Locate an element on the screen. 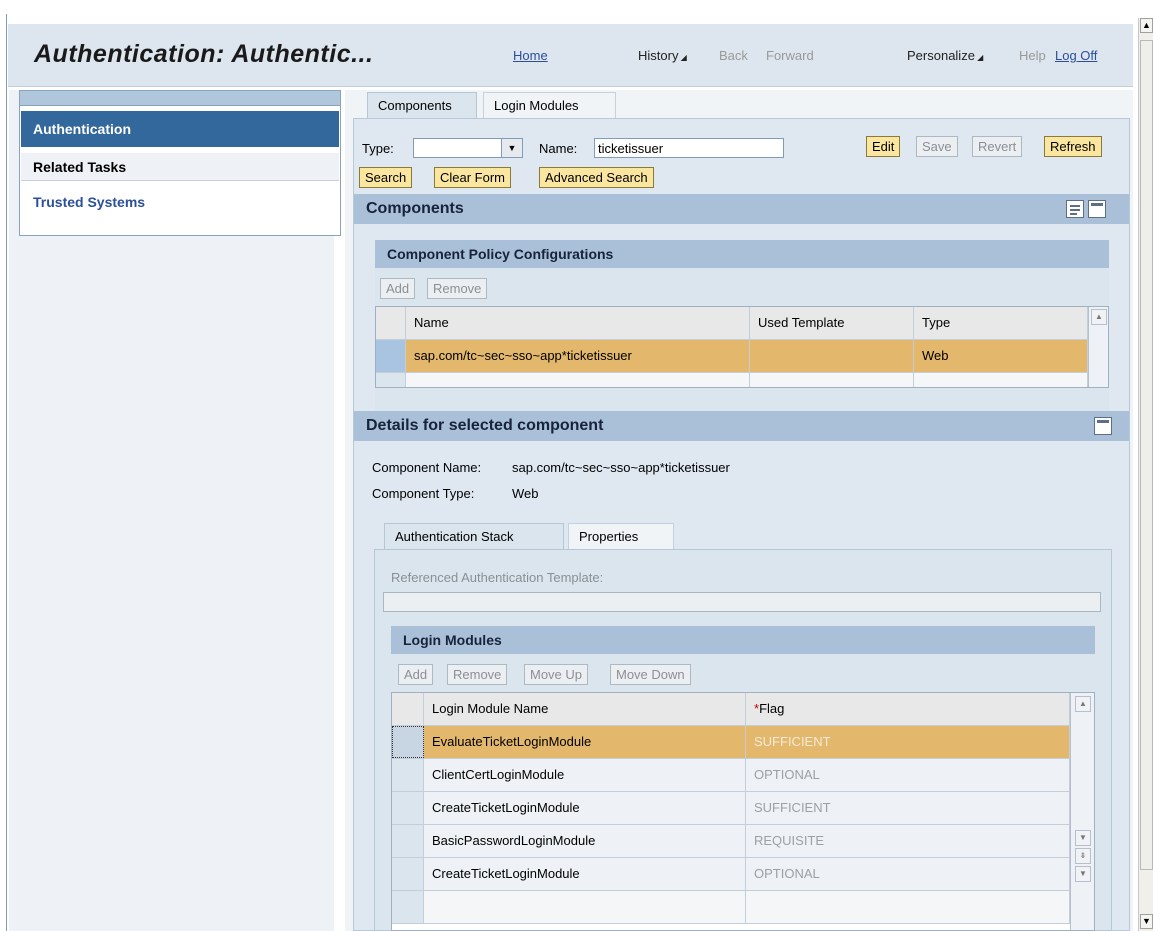  table-row: BasicPasswordLoginModule REQUISITE is located at coordinates (731, 841).